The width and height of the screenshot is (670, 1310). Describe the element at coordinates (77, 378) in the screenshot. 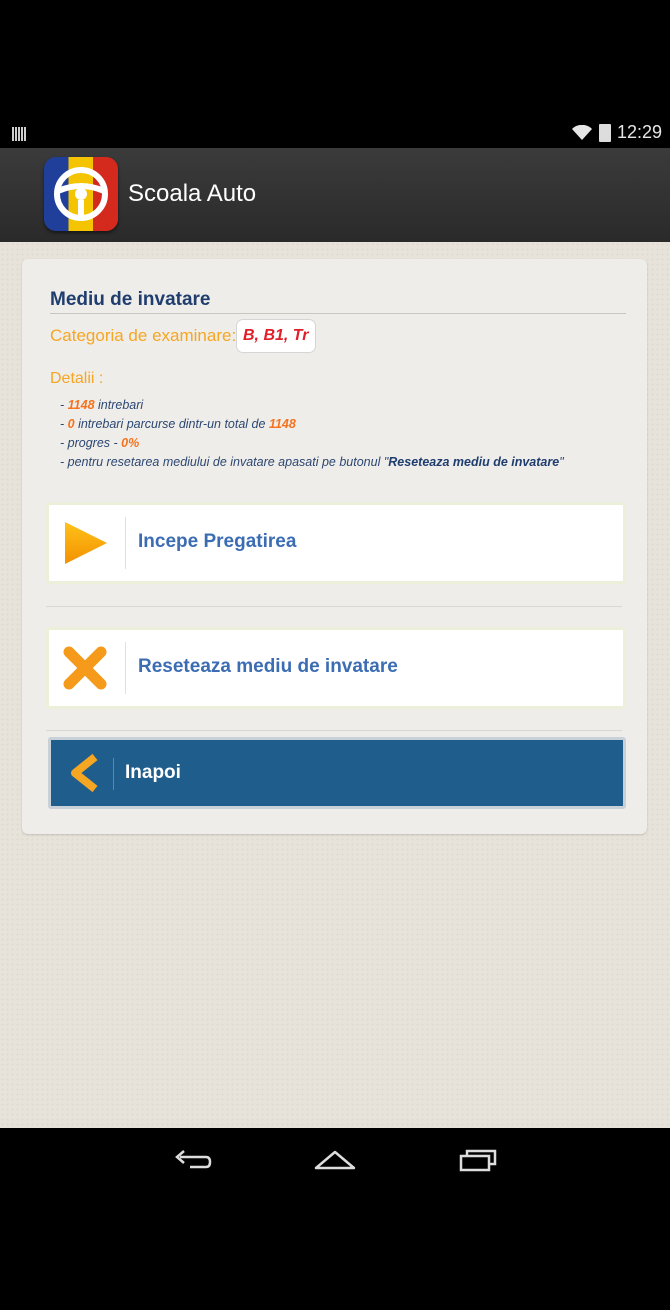

I see `details-label: Detalii :` at that location.